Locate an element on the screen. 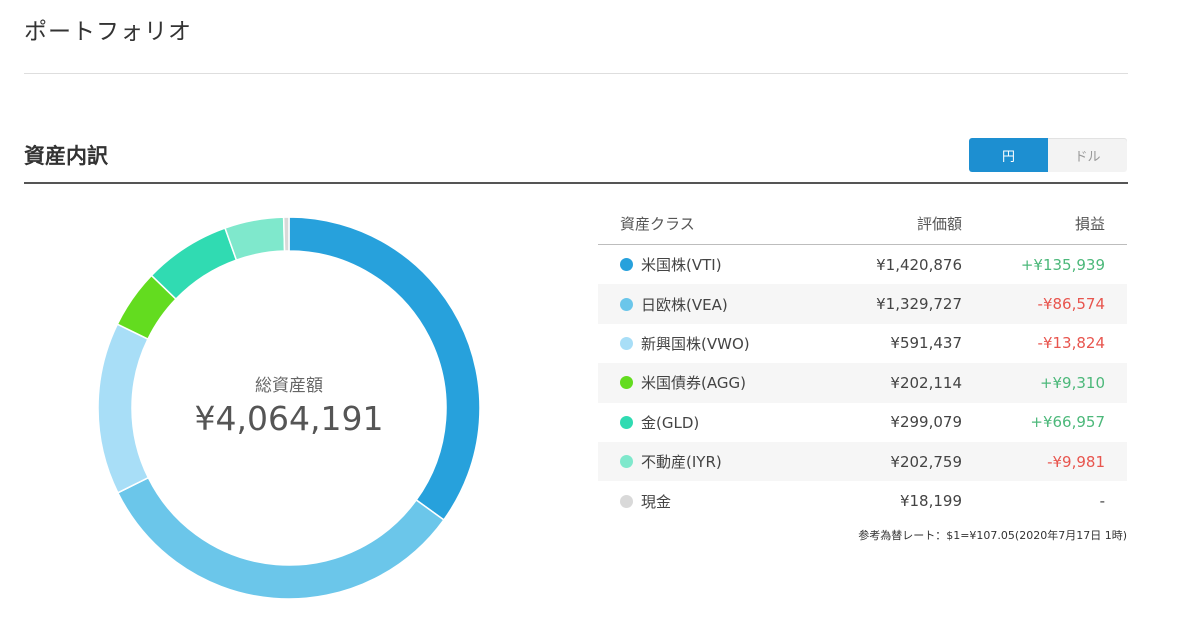 The width and height of the screenshot is (1200, 618). pnl-cell: +¥66,957 is located at coordinates (1067, 422).